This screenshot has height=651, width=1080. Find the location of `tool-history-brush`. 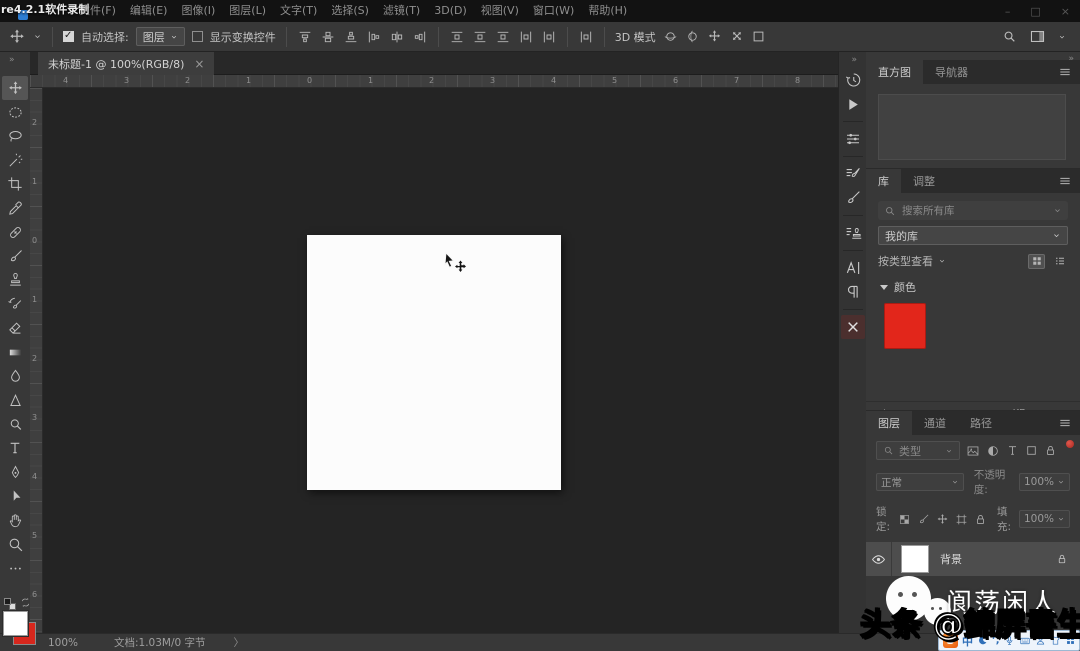

tool-history-brush is located at coordinates (15, 304).